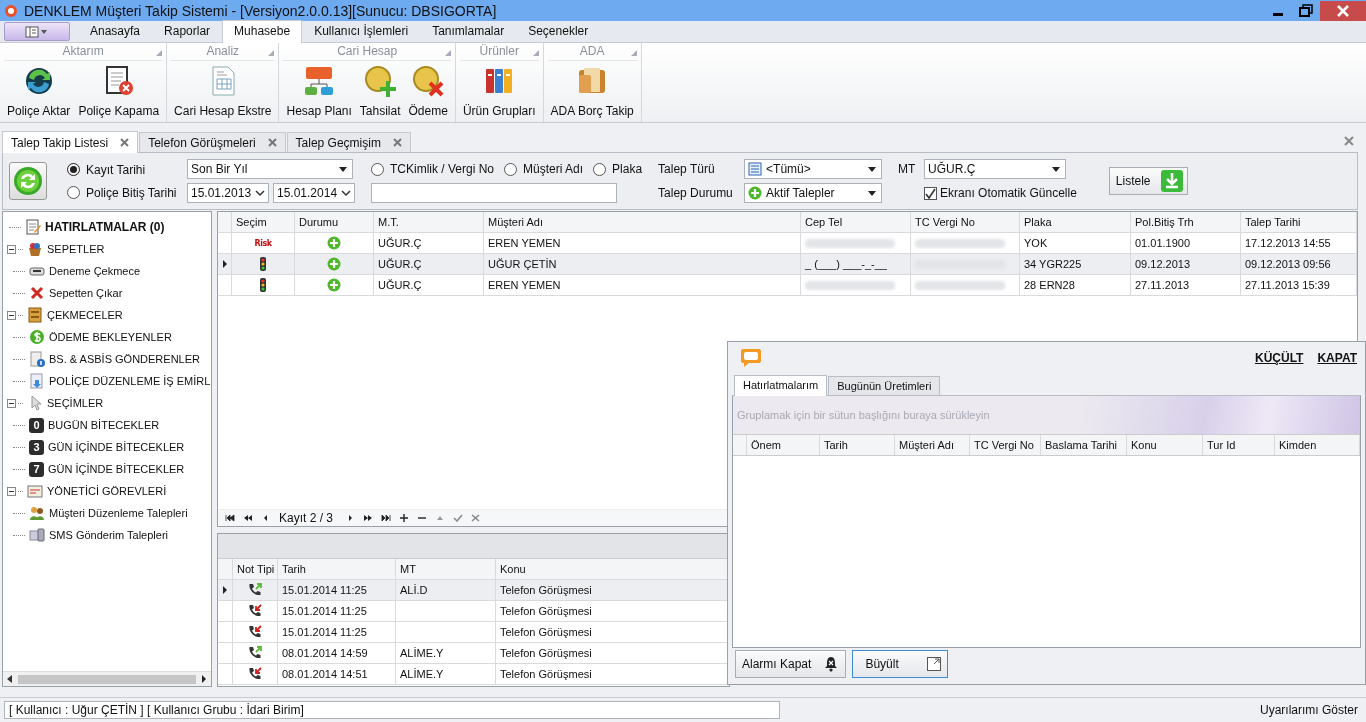 The image size is (1366, 722). Describe the element at coordinates (39, 91) in the screenshot. I see `ribbon-button: Poliçe Aktar` at that location.